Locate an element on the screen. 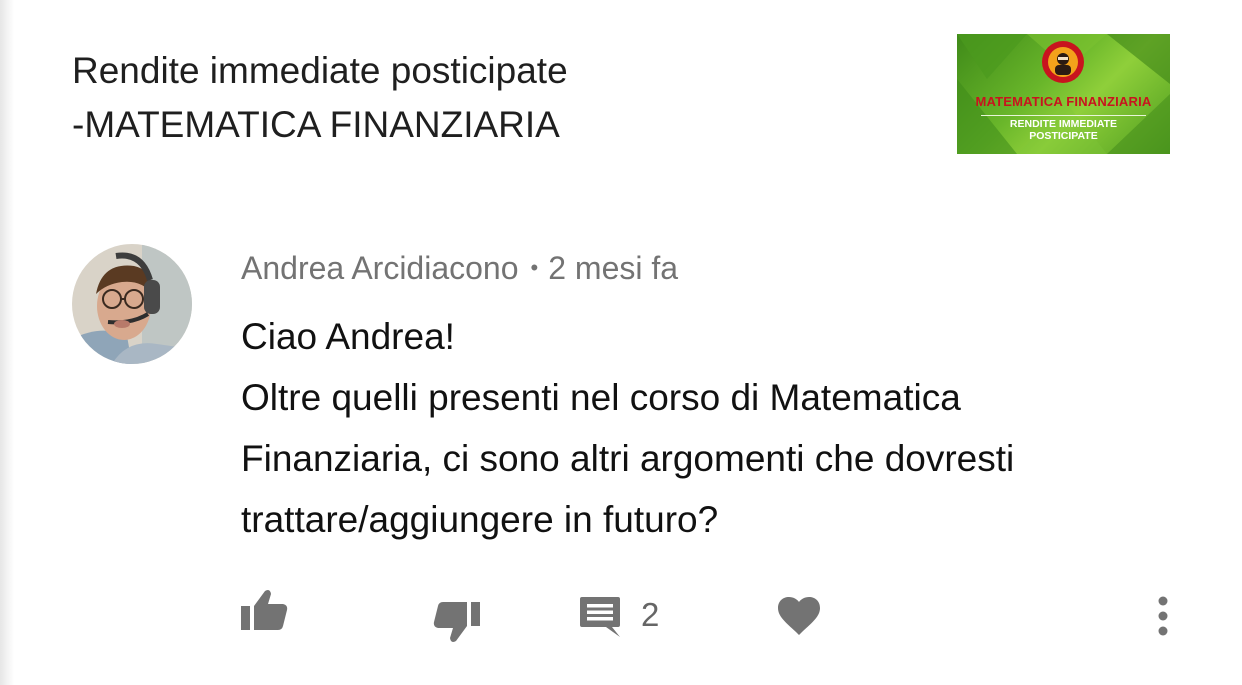 This screenshot has height=685, width=1242. author-avatar is located at coordinates (132, 304).